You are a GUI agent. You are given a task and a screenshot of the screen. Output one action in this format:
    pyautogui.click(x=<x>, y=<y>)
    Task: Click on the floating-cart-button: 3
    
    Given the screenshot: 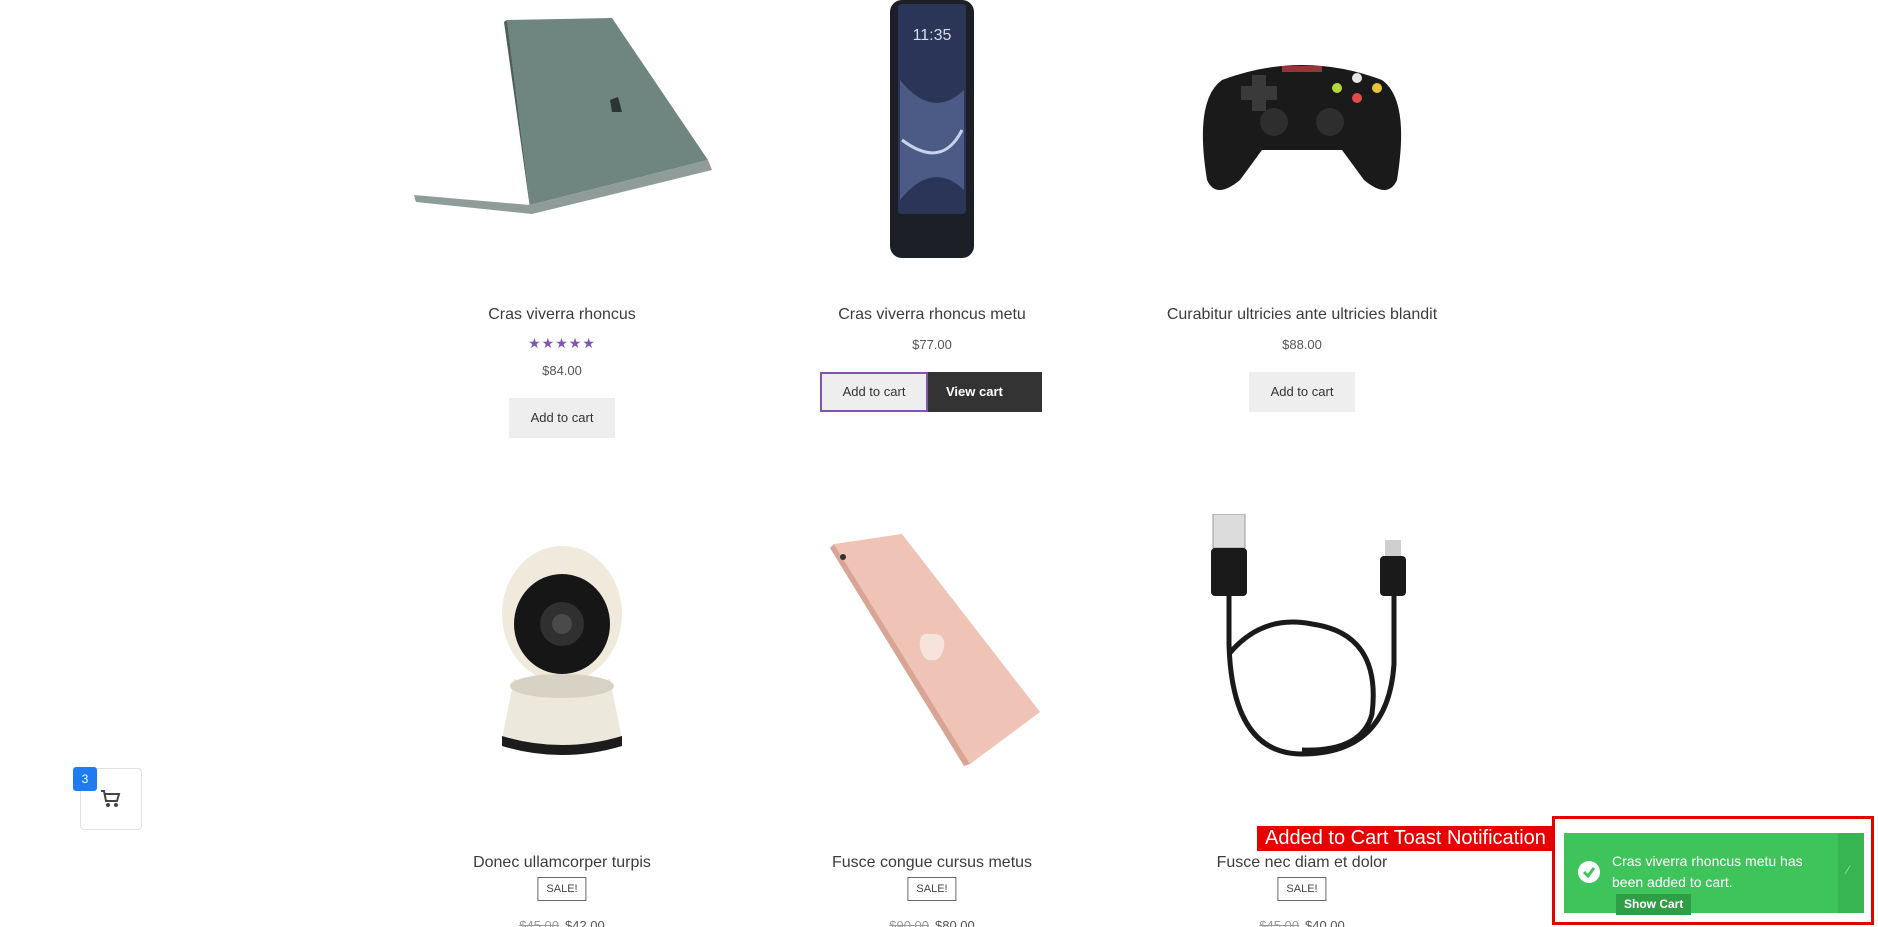 What is the action you would take?
    pyautogui.click(x=107, y=798)
    